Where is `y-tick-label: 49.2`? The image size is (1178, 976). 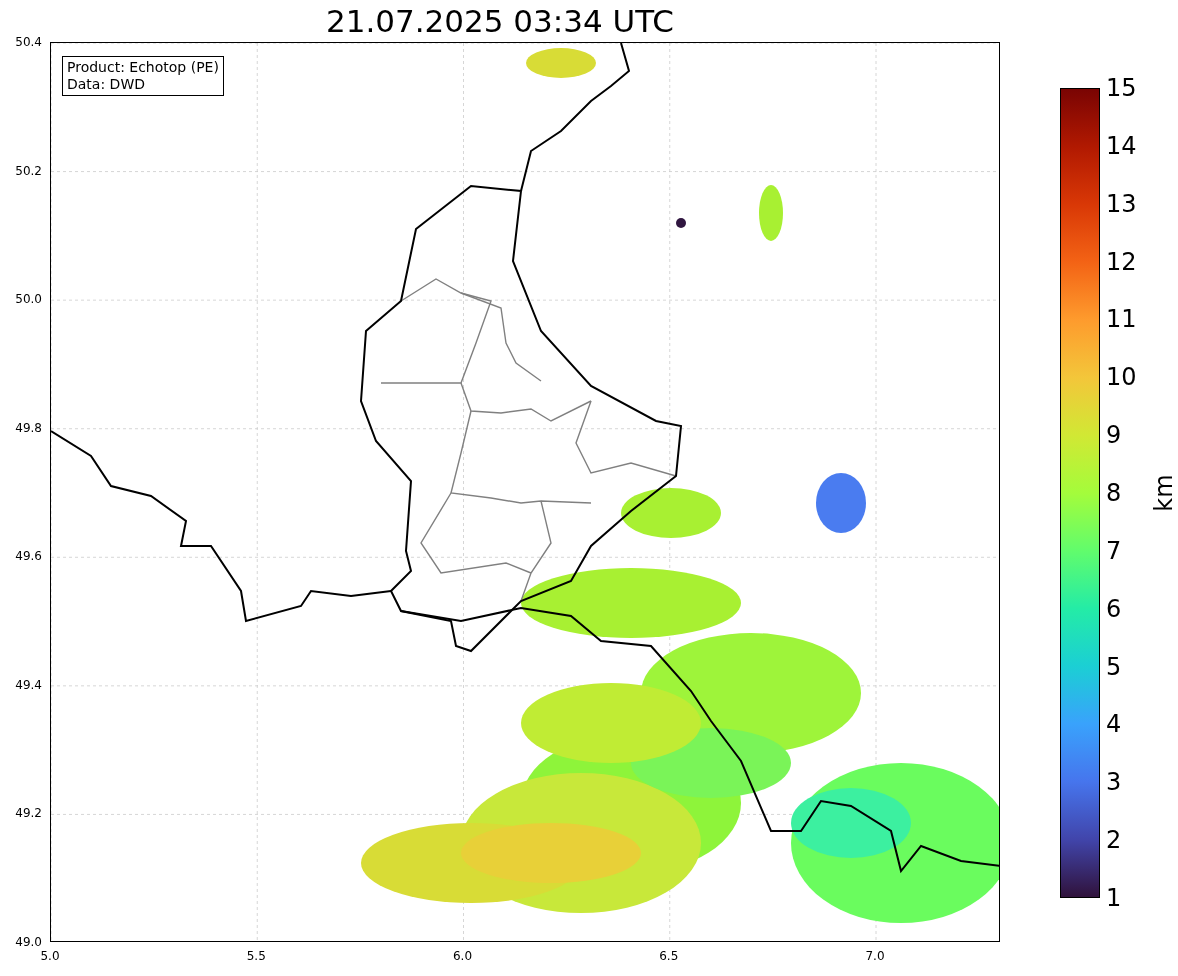 y-tick-label: 49.2 is located at coordinates (28, 813).